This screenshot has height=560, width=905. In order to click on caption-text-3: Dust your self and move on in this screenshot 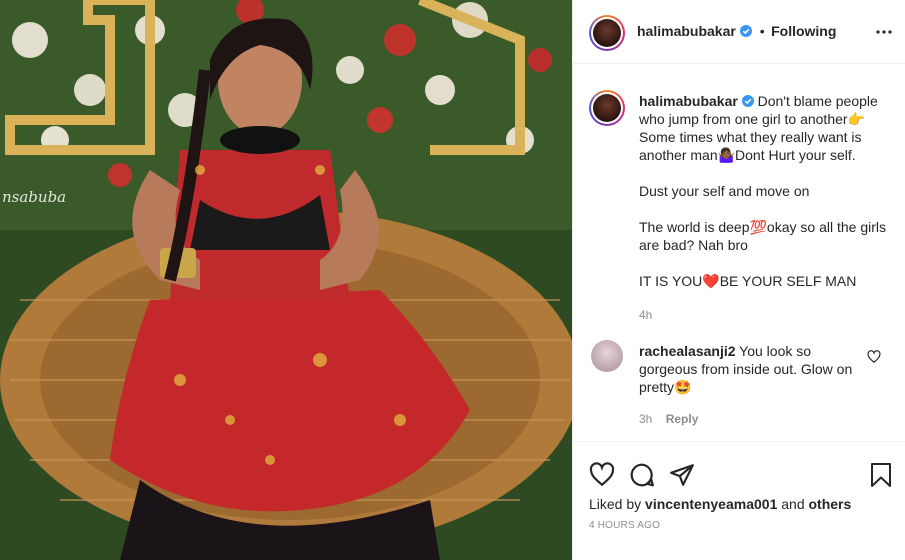, I will do `click(724, 191)`.